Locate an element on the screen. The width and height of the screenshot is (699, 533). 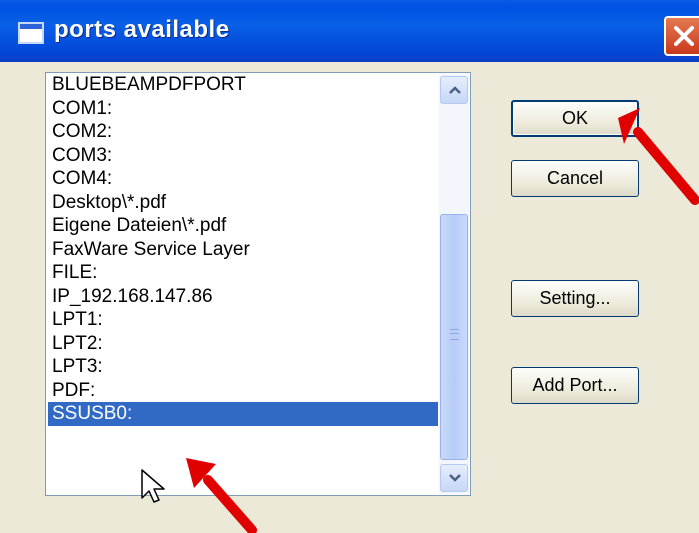
list-item: FaxWare Service Layer is located at coordinates (243, 250).